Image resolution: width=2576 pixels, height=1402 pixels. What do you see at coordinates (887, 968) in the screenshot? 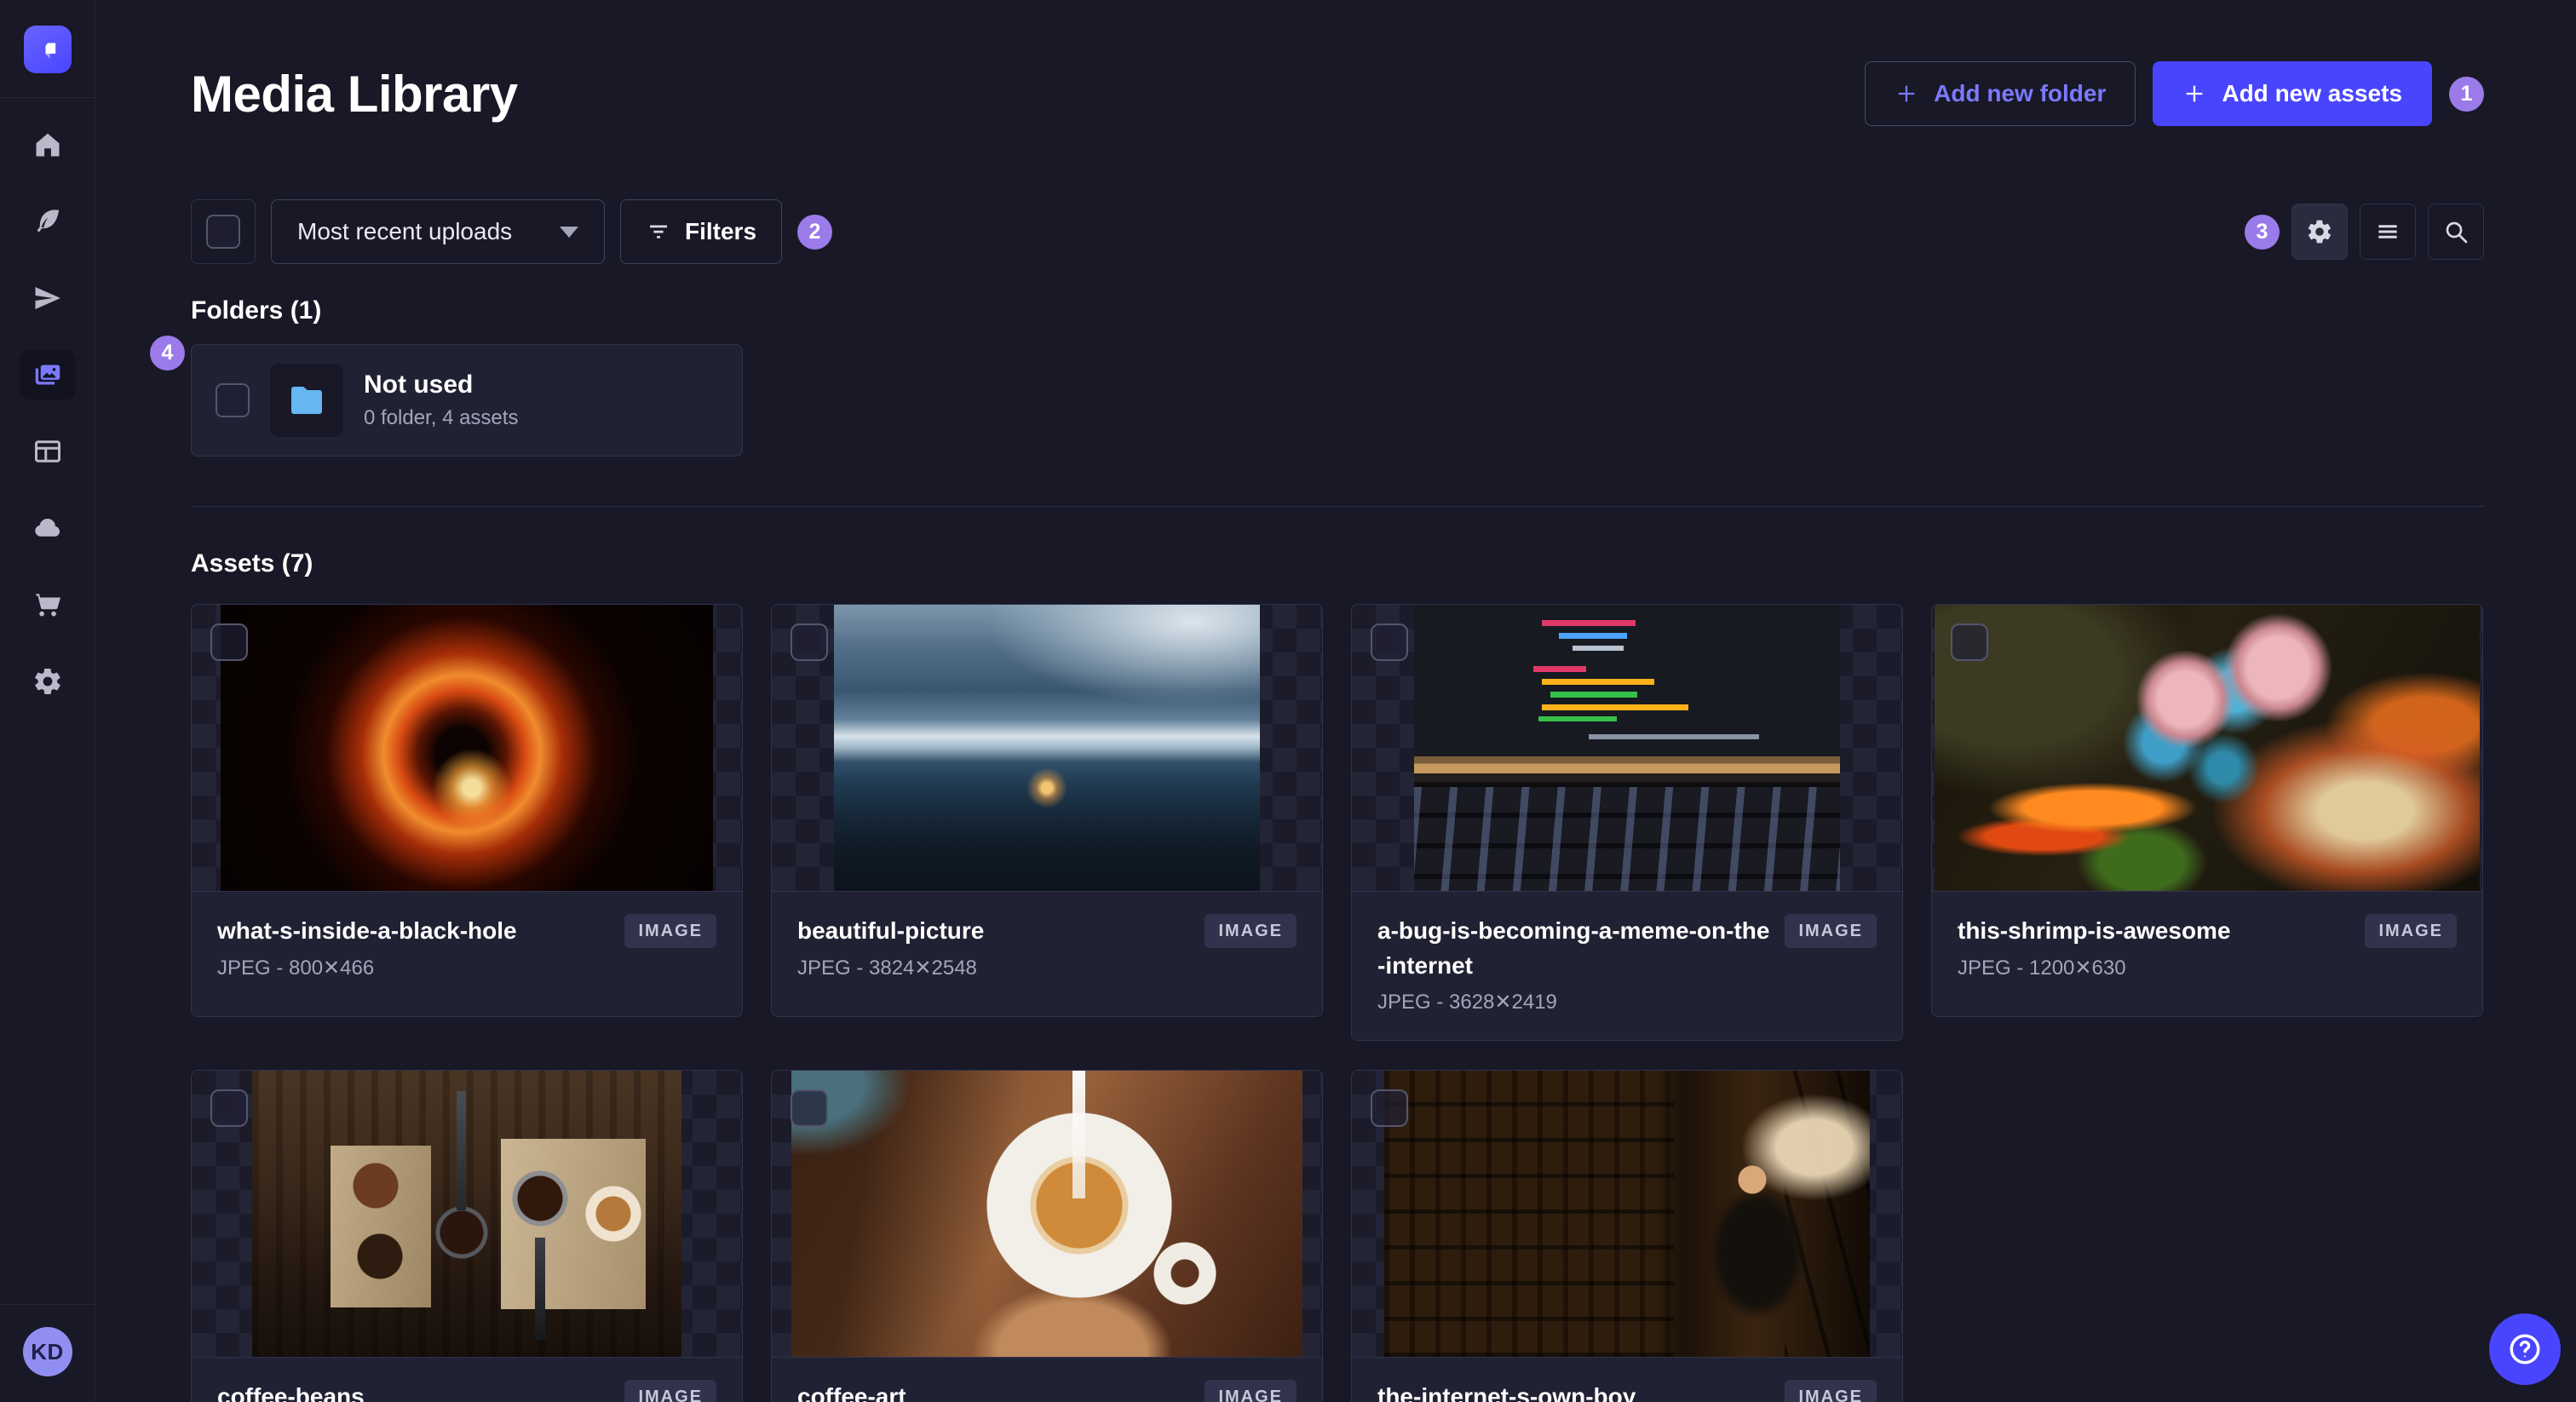
I see `asset-meta: JPEG - 3824✕2548` at bounding box center [887, 968].